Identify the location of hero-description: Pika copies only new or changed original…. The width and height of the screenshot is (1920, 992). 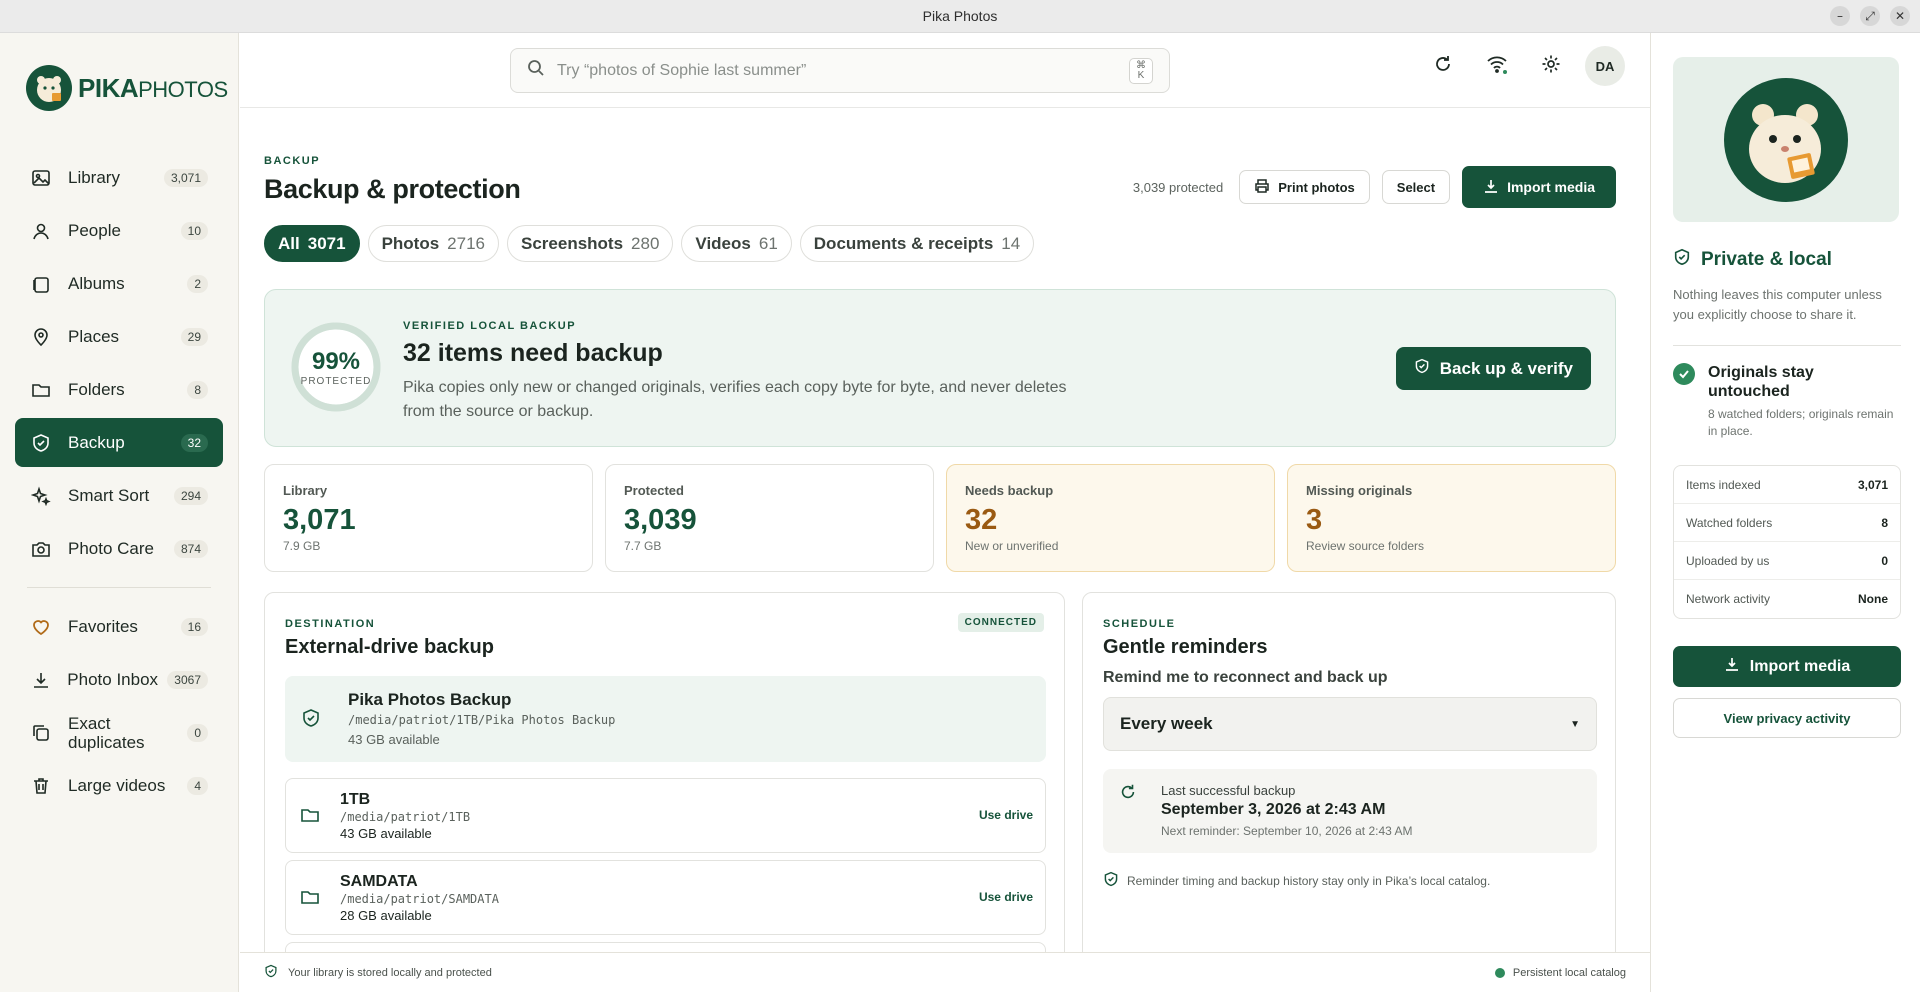
(735, 399).